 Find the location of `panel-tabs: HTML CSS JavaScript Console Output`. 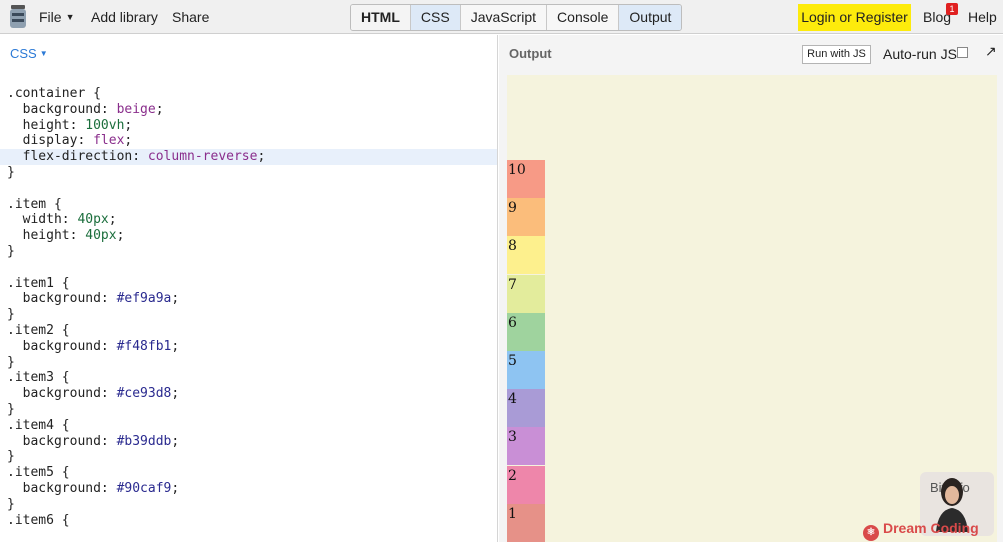

panel-tabs: HTML CSS JavaScript Console Output is located at coordinates (516, 17).